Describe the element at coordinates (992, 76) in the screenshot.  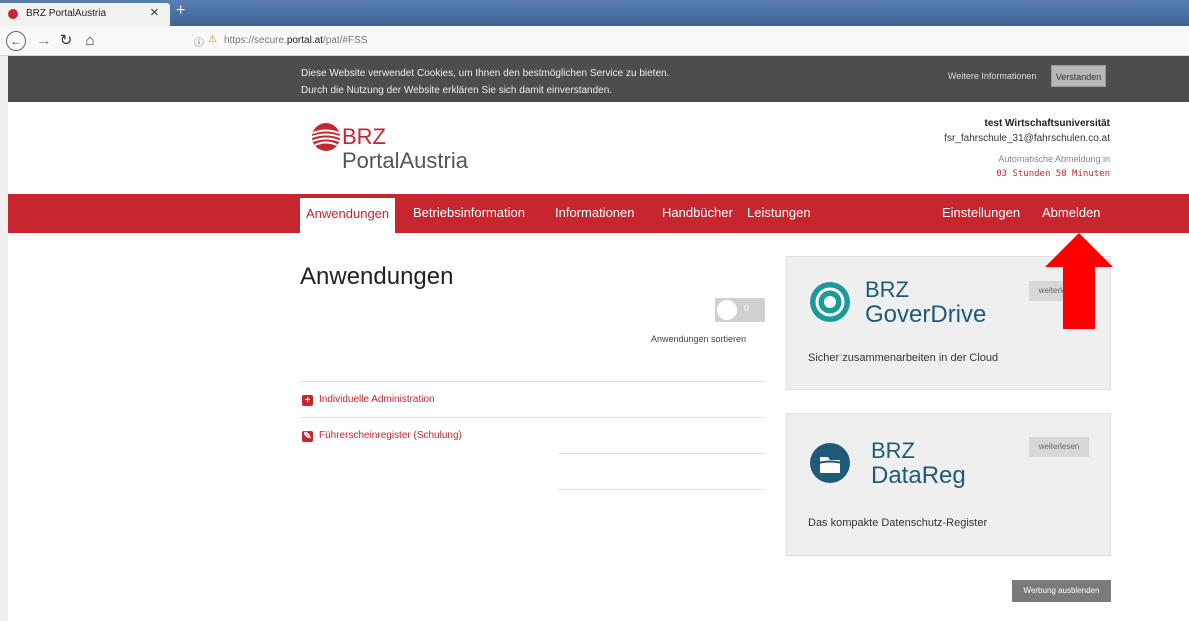
I see `cookie-more-info-link: Weitere Informationen` at that location.